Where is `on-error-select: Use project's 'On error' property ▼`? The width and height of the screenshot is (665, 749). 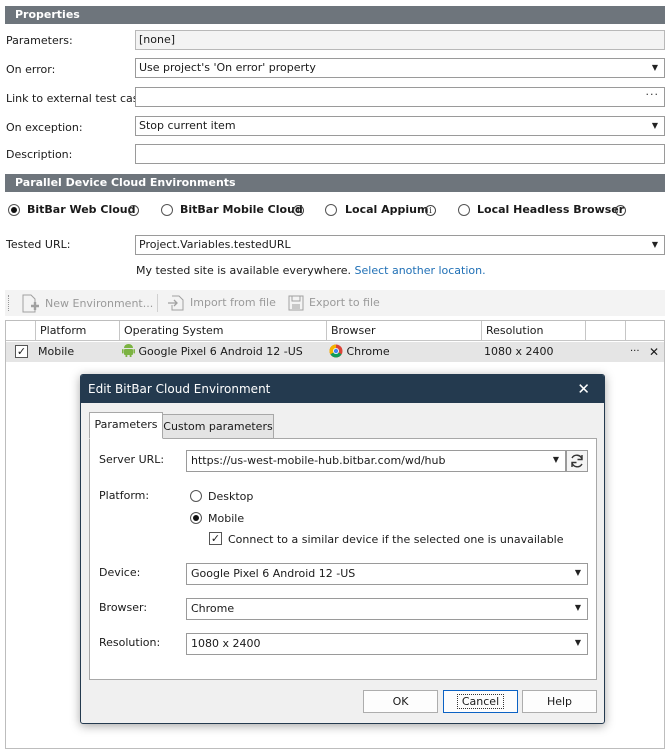 on-error-select: Use project's 'On error' property ▼ is located at coordinates (400, 68).